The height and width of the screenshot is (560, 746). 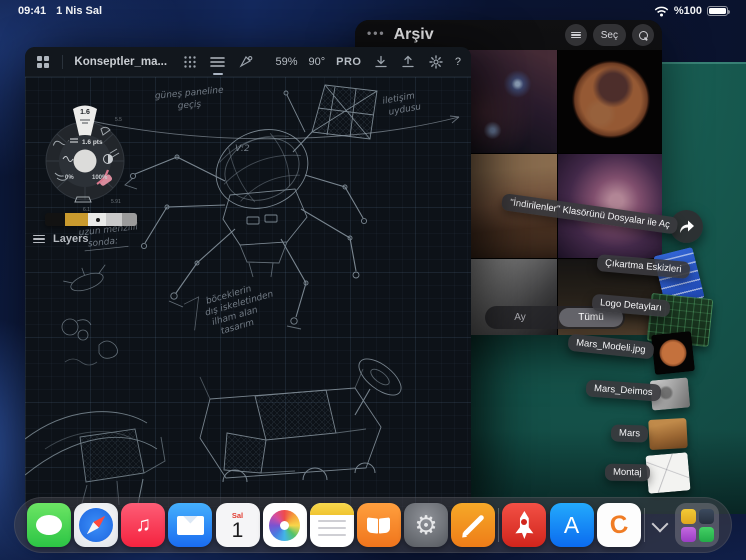 I want to click on color-swatch-bar, so click(x=91, y=219).